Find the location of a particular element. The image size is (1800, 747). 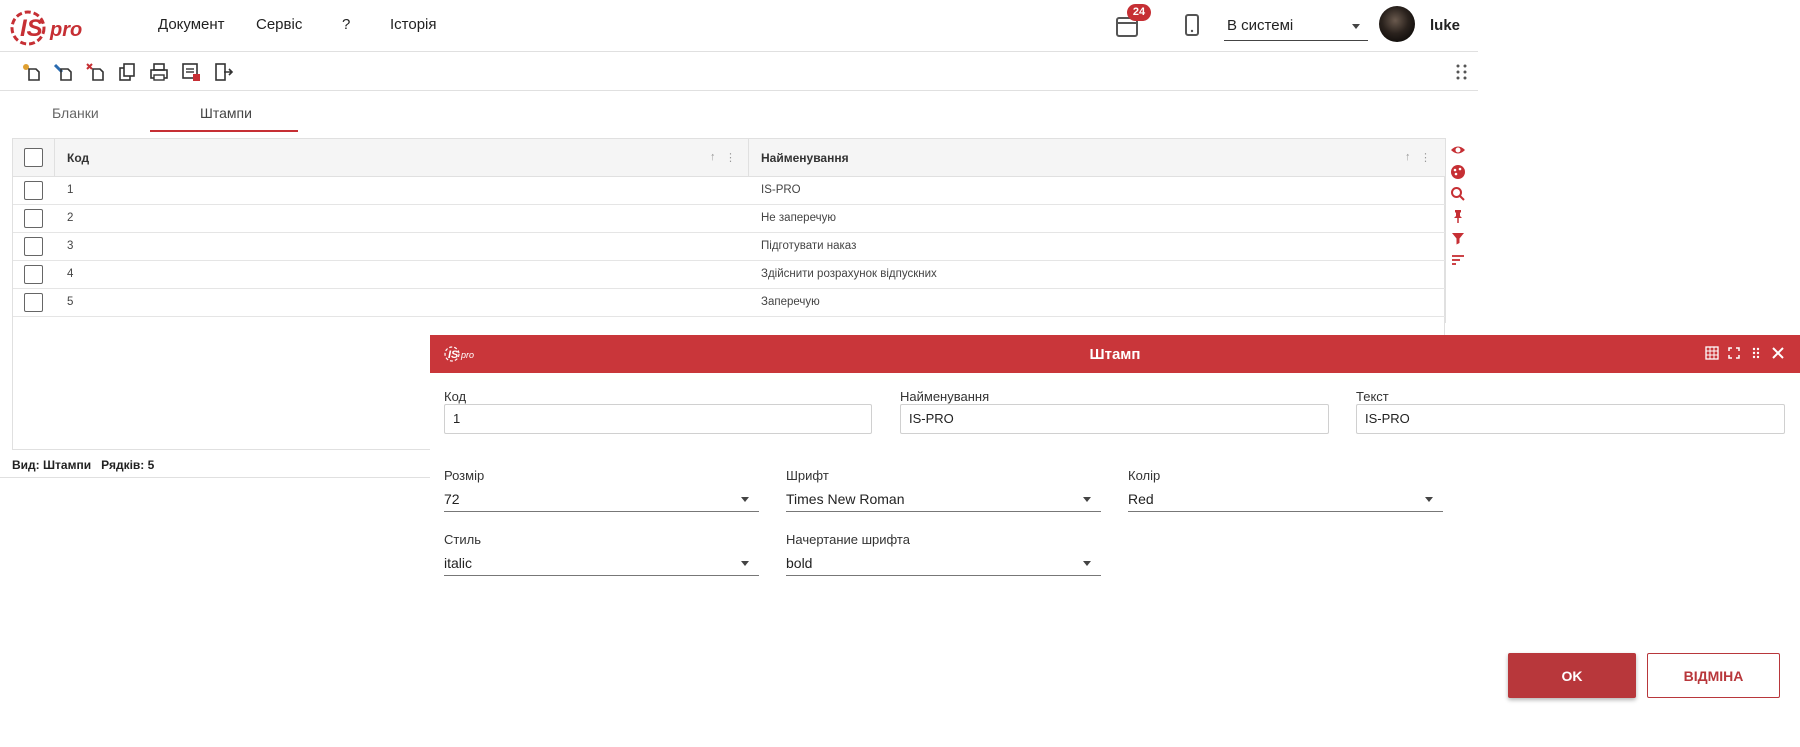

cell-code: 3 is located at coordinates (70, 246).